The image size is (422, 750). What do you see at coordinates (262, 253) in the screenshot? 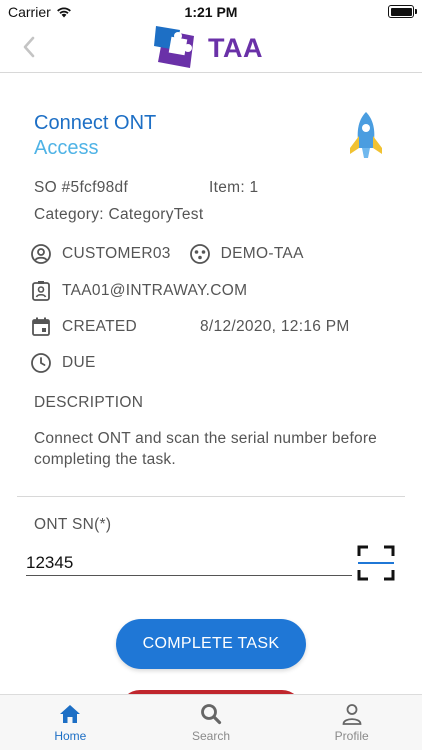
I see `group-name: DEMO-TAA` at bounding box center [262, 253].